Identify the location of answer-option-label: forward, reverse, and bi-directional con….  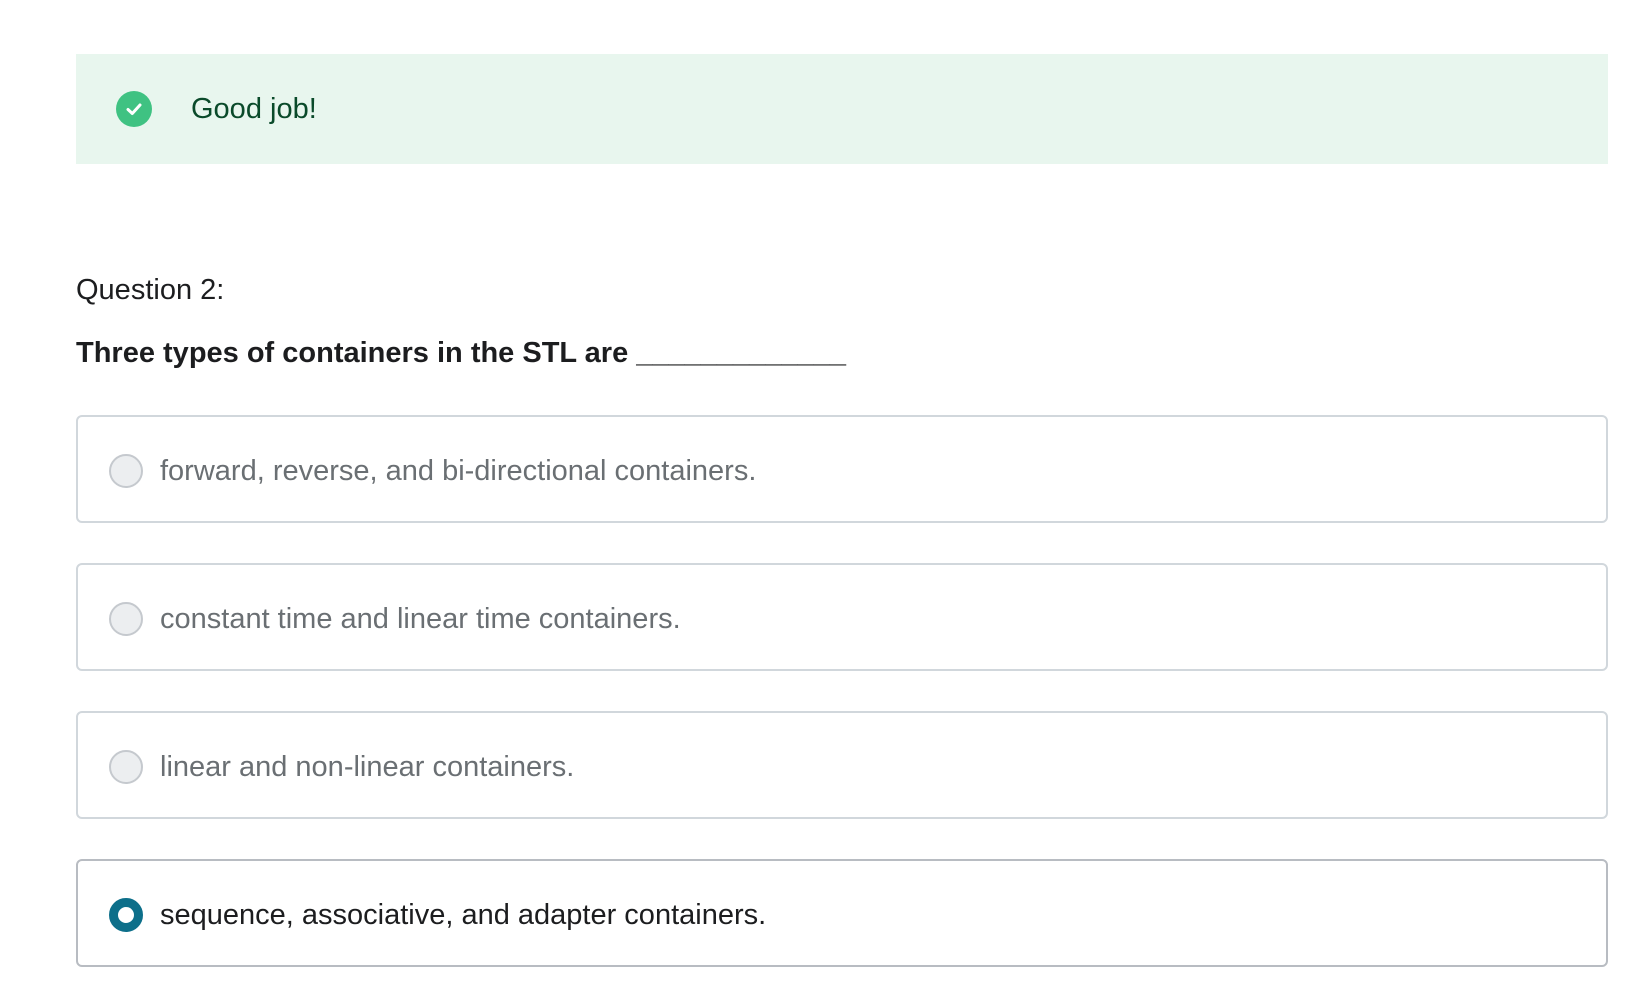
(458, 471).